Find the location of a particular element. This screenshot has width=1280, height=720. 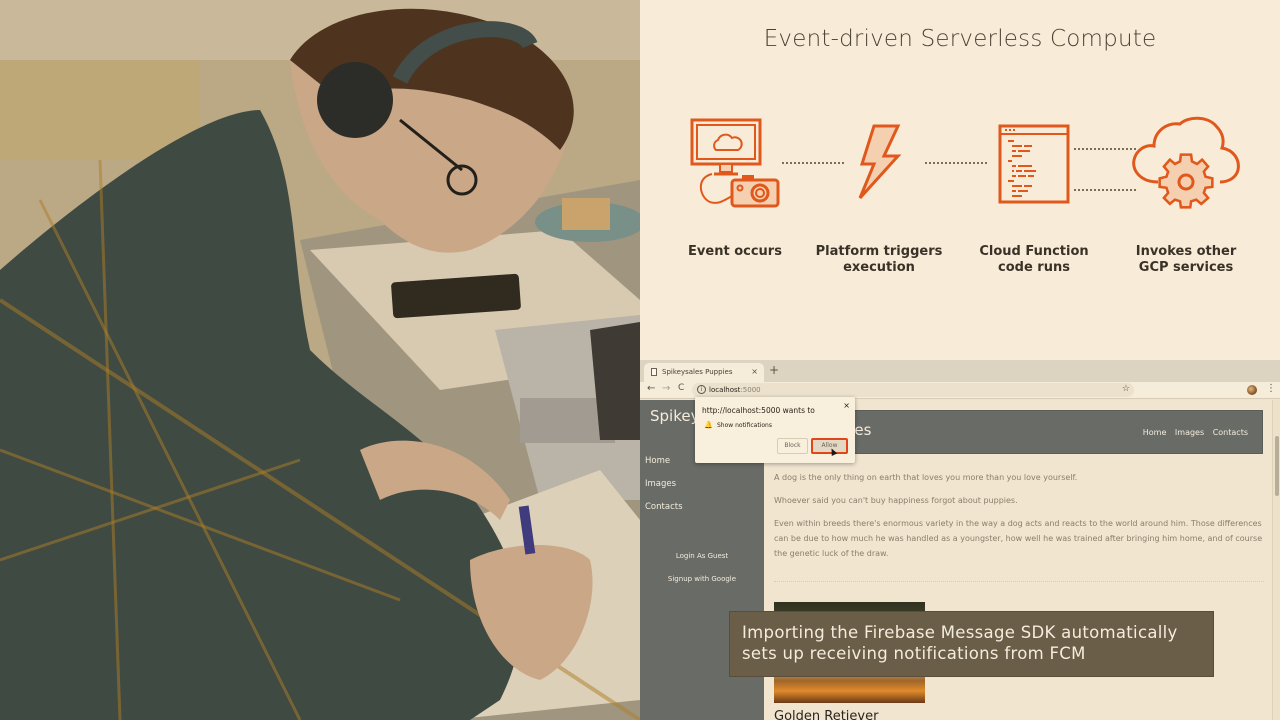

step-label-trigger: Platform triggers execution is located at coordinates (879, 260).